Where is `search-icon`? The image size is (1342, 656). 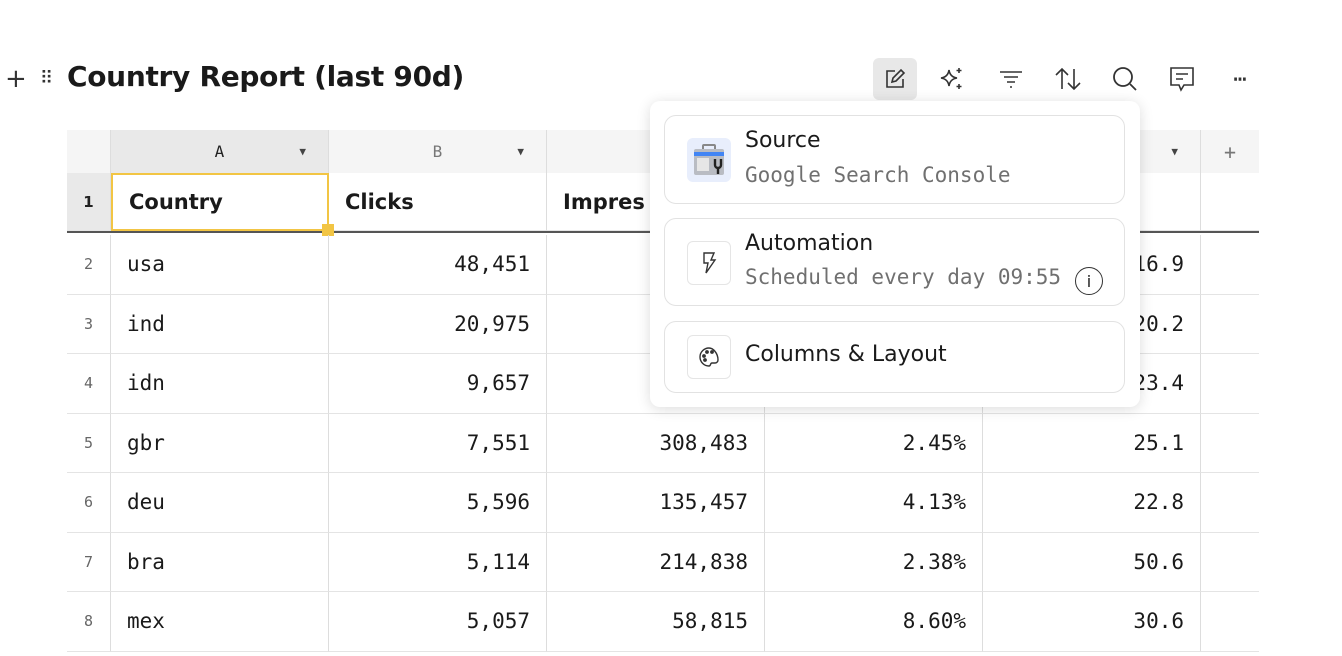 search-icon is located at coordinates (1125, 79).